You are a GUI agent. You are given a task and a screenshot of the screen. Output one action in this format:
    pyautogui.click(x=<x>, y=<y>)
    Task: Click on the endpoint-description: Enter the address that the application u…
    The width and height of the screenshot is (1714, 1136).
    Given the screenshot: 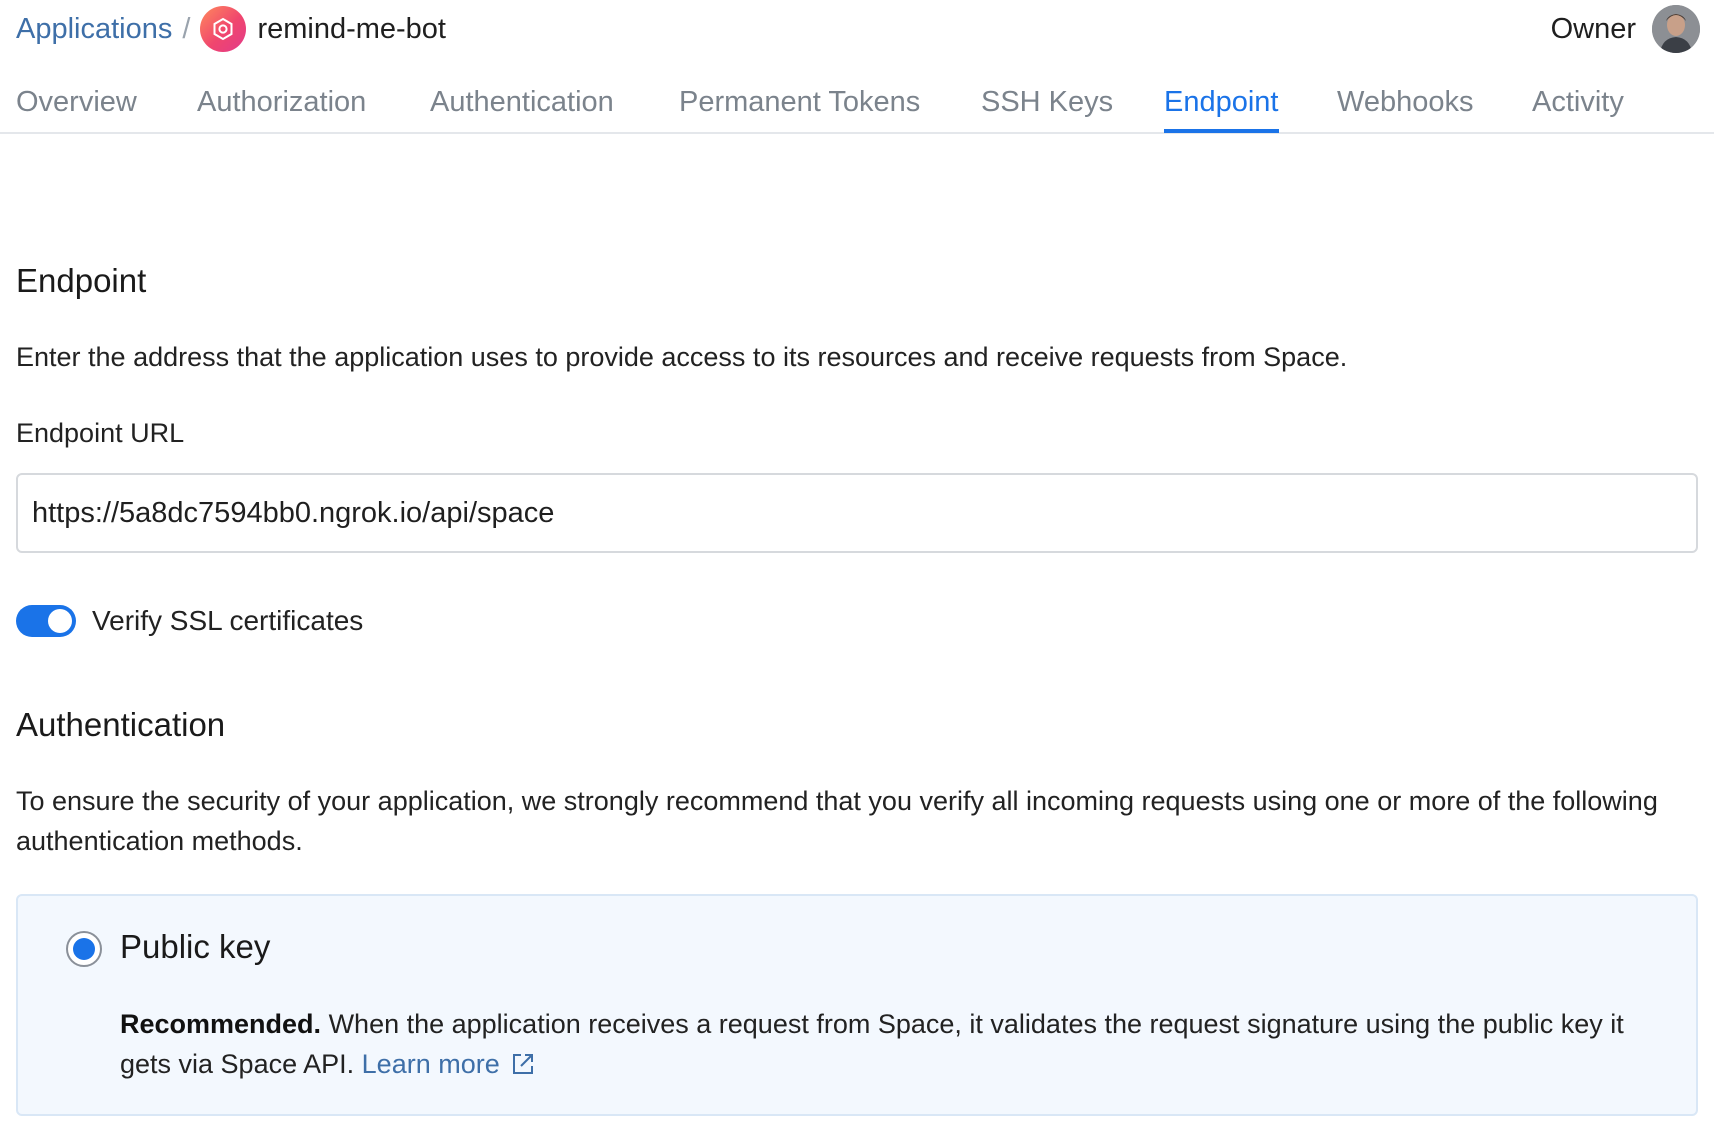 What is the action you would take?
    pyautogui.click(x=682, y=357)
    